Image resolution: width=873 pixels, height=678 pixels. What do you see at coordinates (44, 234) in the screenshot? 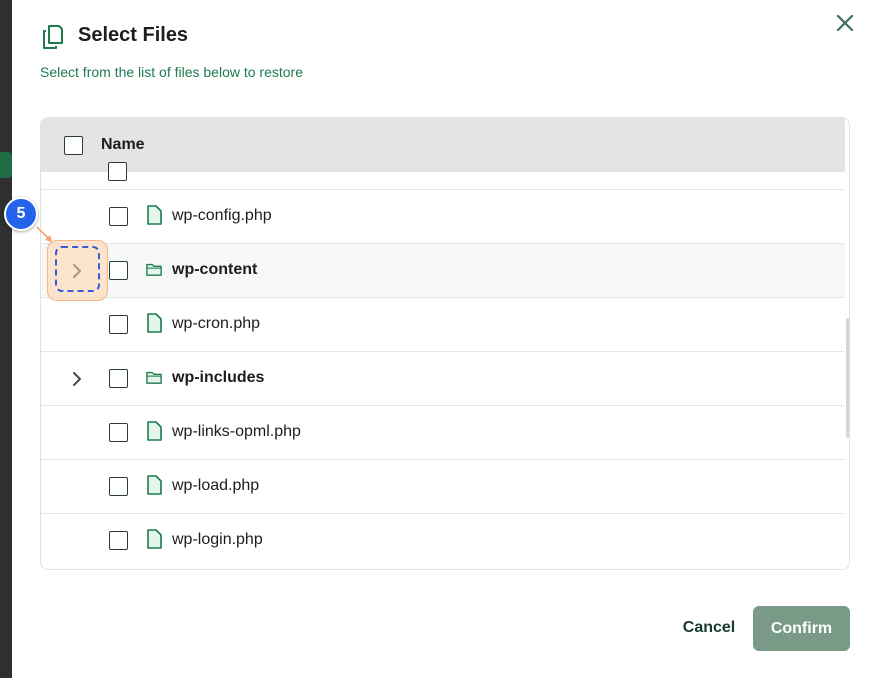
I see `step-pointer` at bounding box center [44, 234].